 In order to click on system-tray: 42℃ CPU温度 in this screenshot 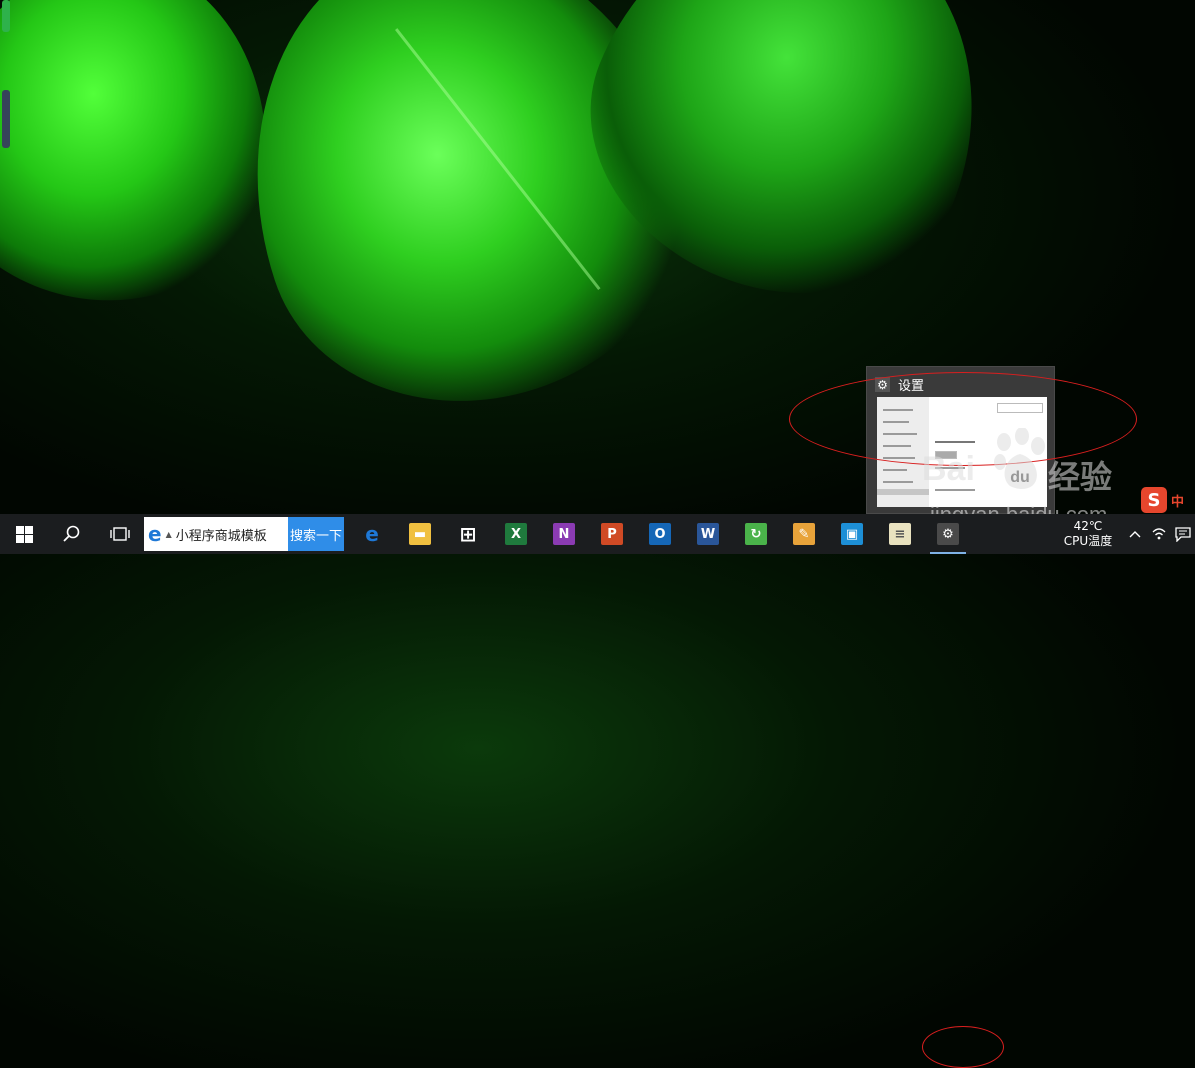, I will do `click(1124, 534)`.